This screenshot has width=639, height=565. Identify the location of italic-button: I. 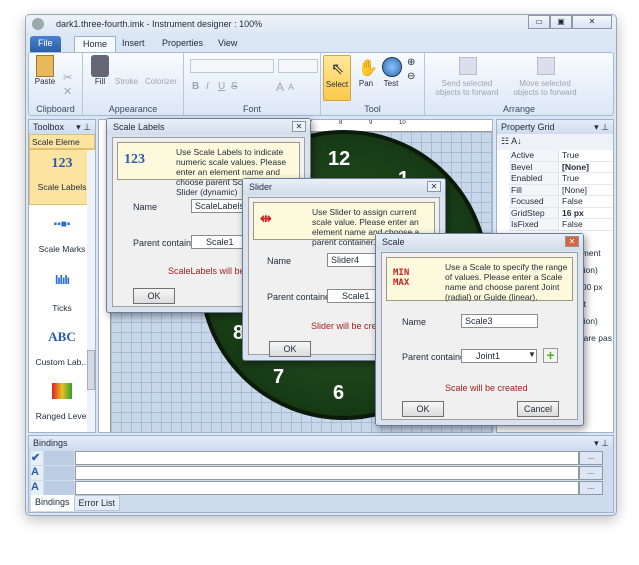
(207, 86).